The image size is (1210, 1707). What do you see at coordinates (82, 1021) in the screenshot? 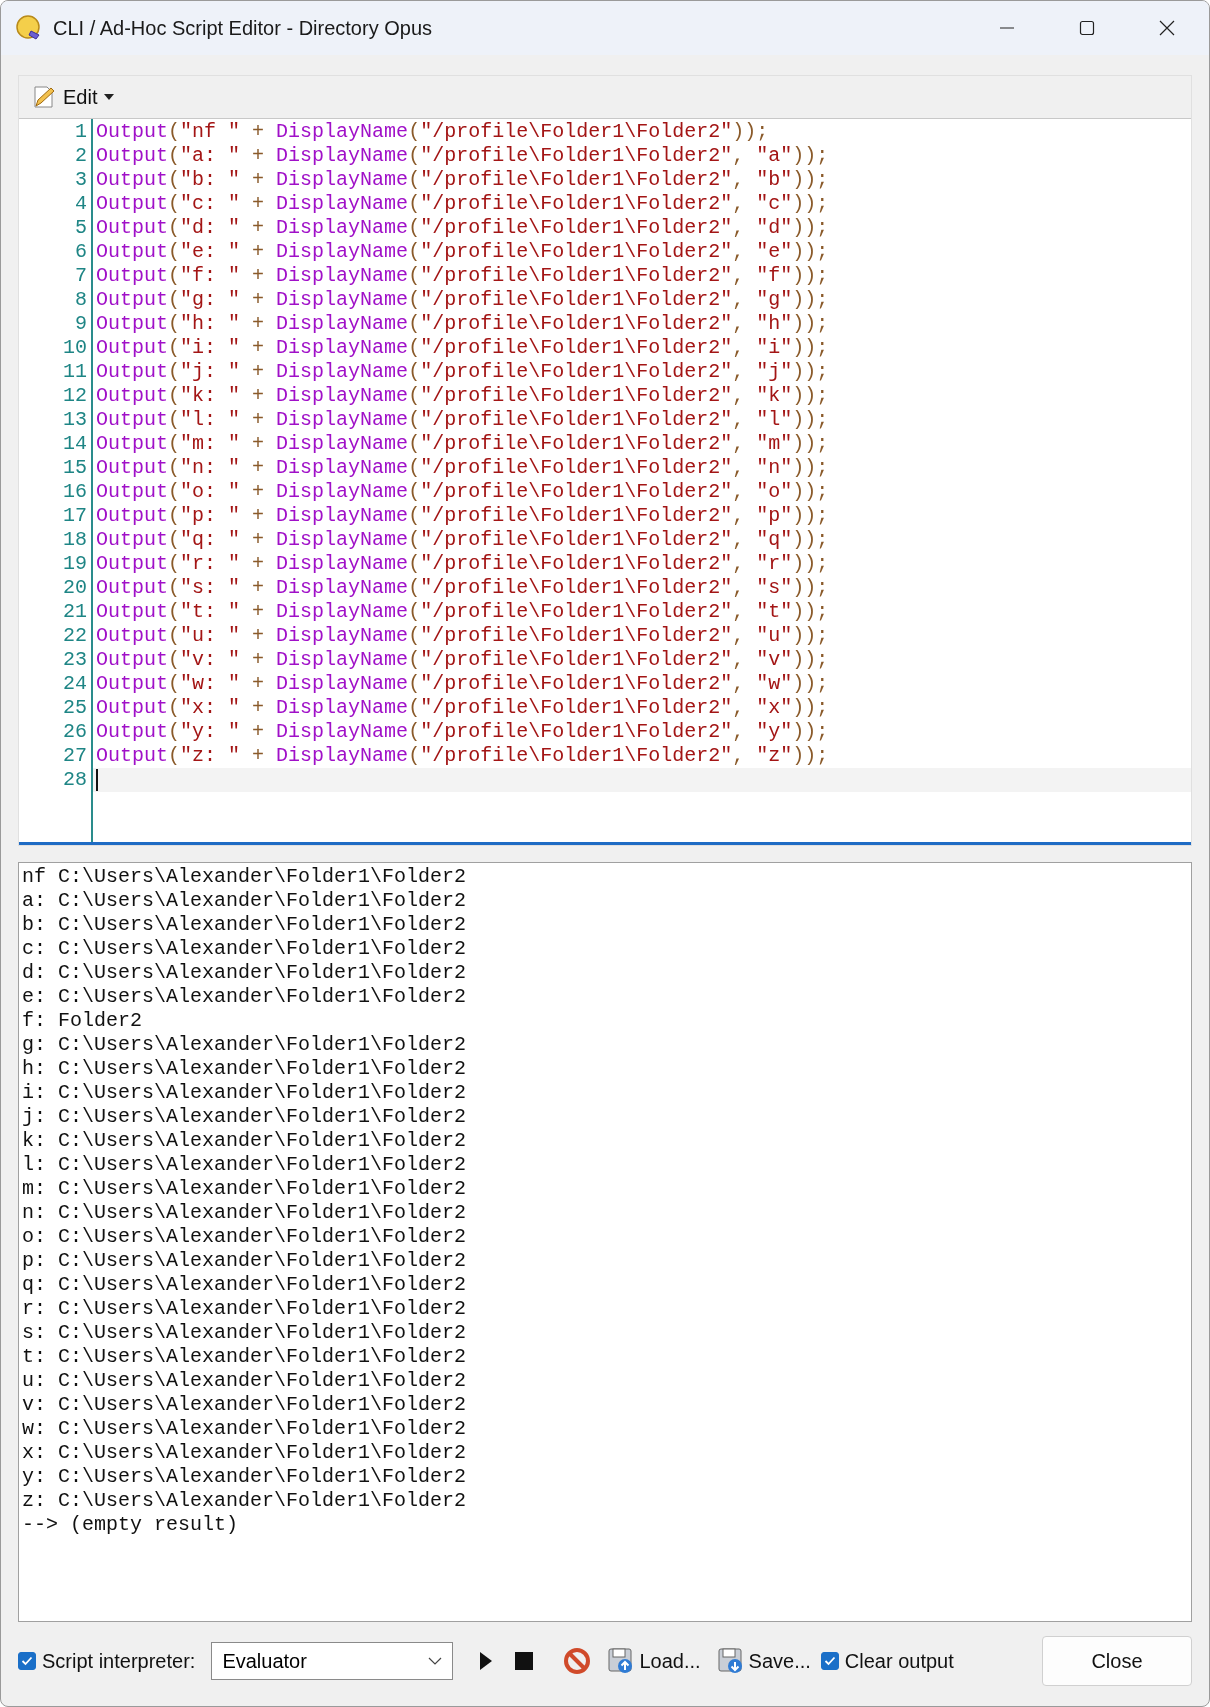
I see `output-line: f: Folder2` at bounding box center [82, 1021].